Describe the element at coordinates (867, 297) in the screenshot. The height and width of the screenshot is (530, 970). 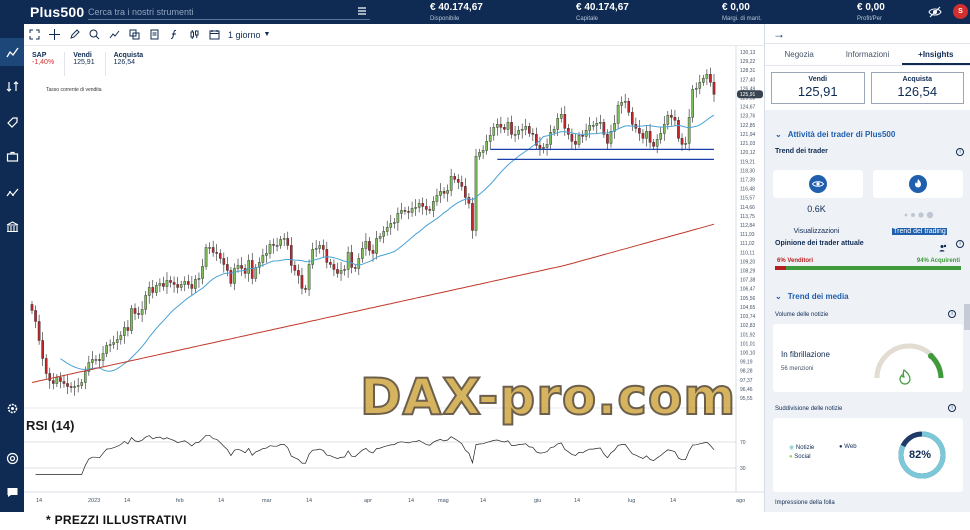
I see `media-section-header: ⌄ Trend dei media` at that location.